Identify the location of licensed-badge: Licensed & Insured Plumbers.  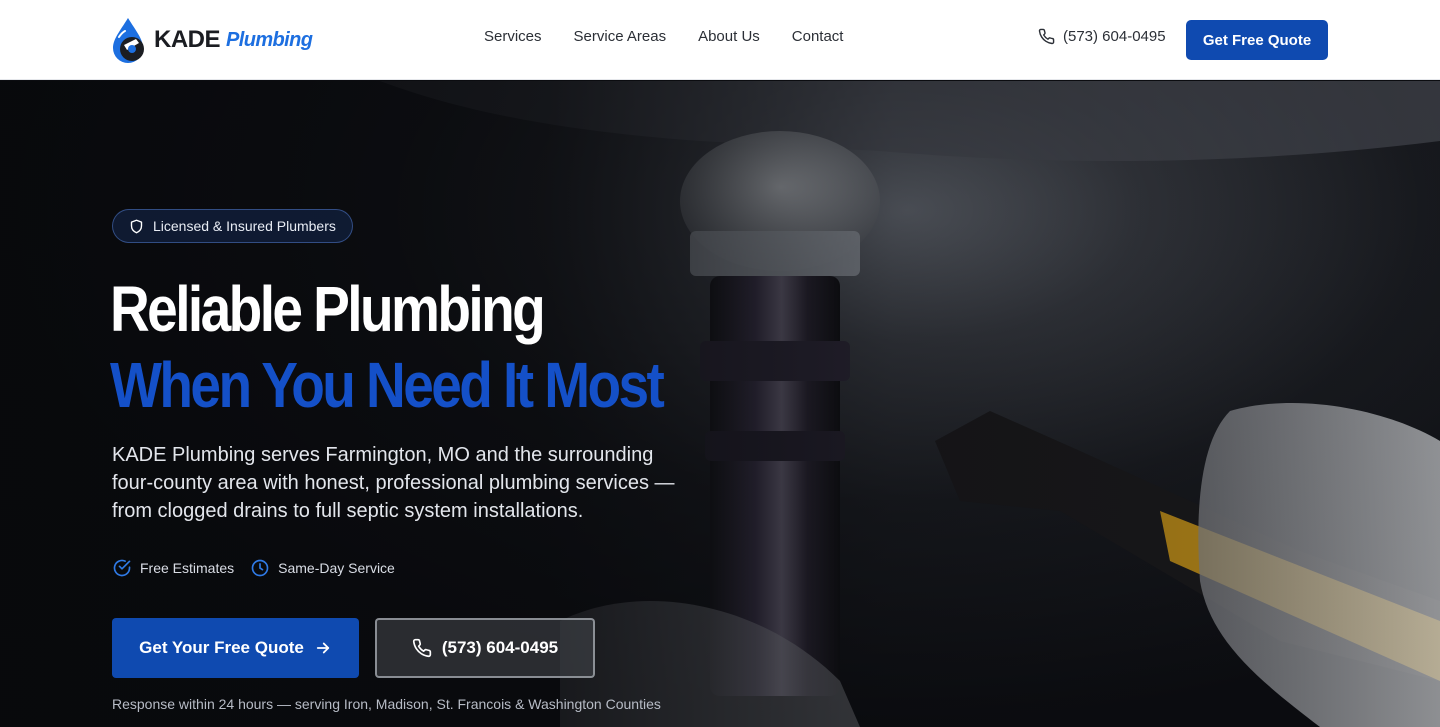
(232, 226).